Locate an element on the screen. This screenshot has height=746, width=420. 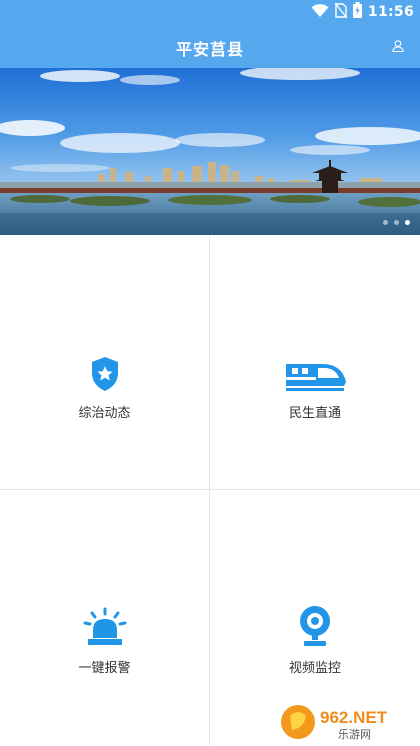
status-bar: 11:56 is located at coordinates (210, 12).